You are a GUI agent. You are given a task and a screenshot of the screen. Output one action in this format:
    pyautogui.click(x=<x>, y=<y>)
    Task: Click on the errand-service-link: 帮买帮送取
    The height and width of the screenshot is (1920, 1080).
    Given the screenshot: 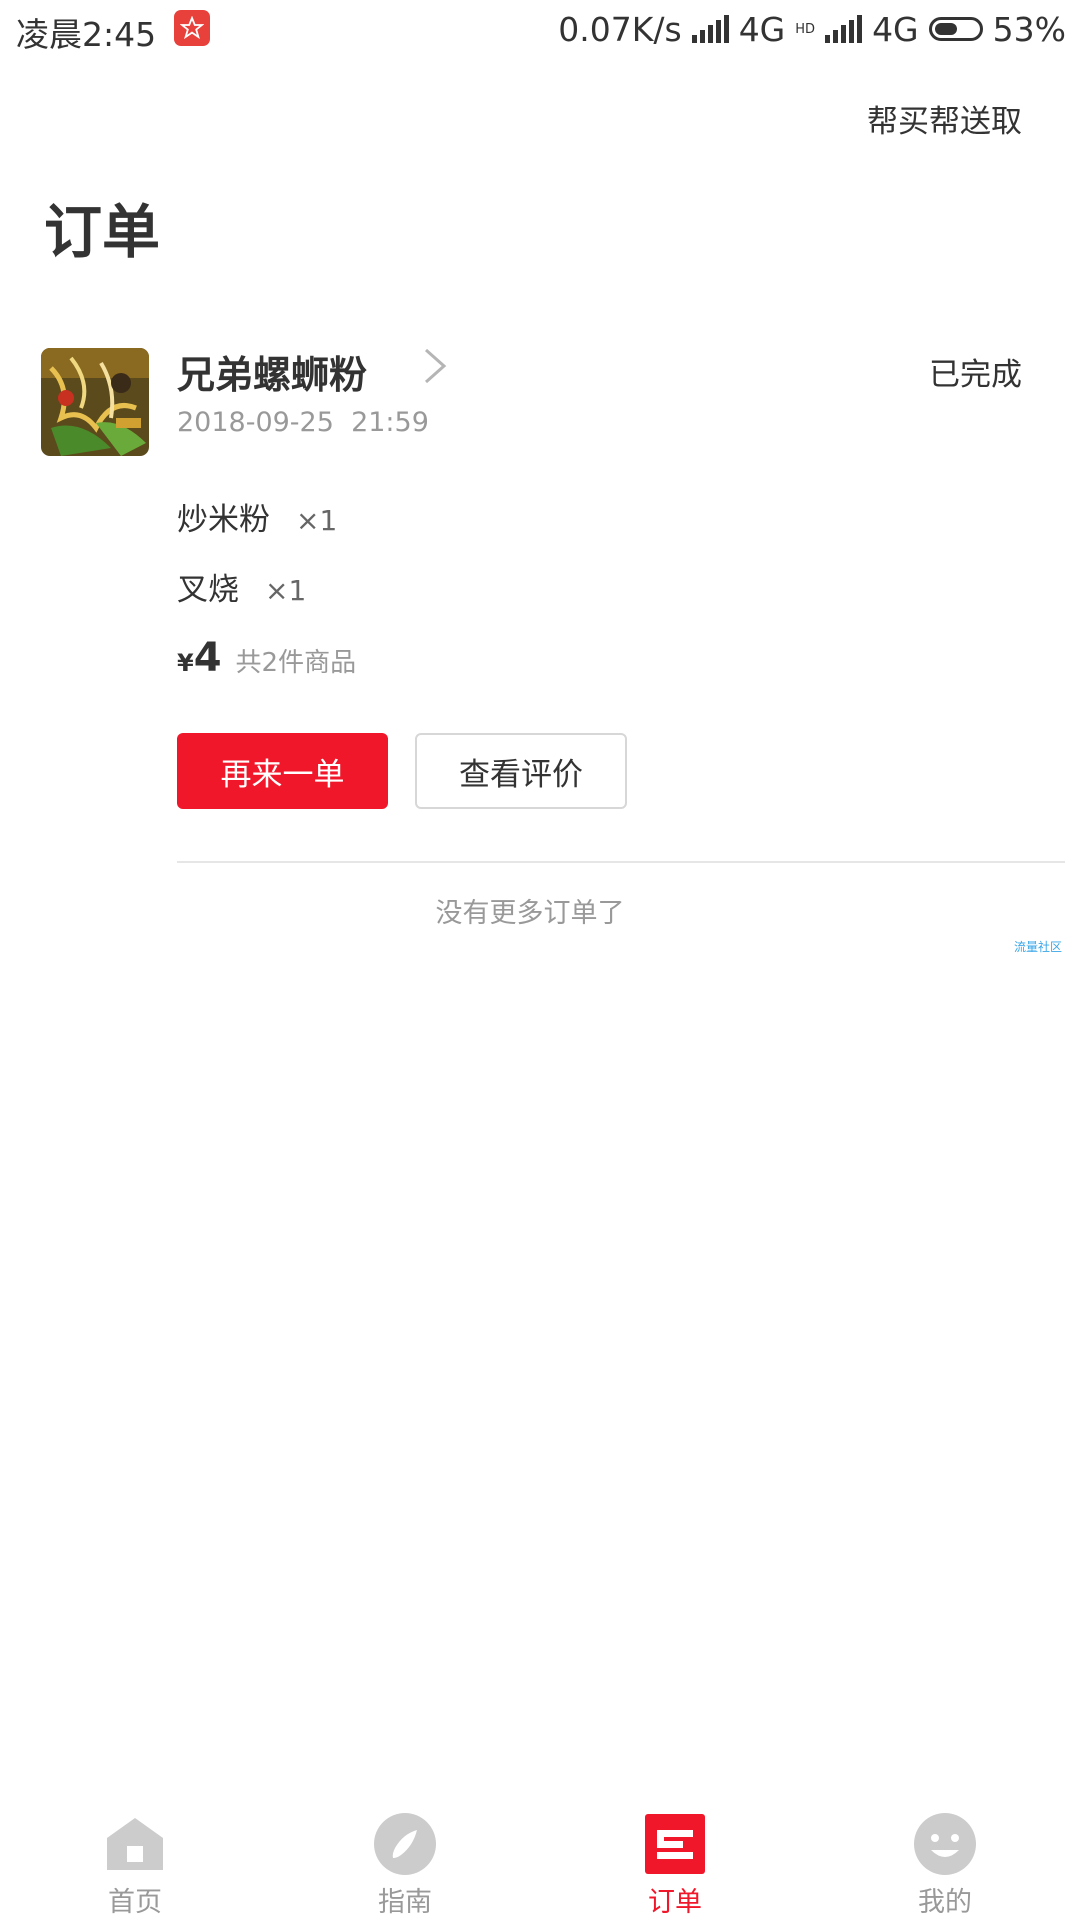 What is the action you would take?
    pyautogui.click(x=944, y=118)
    